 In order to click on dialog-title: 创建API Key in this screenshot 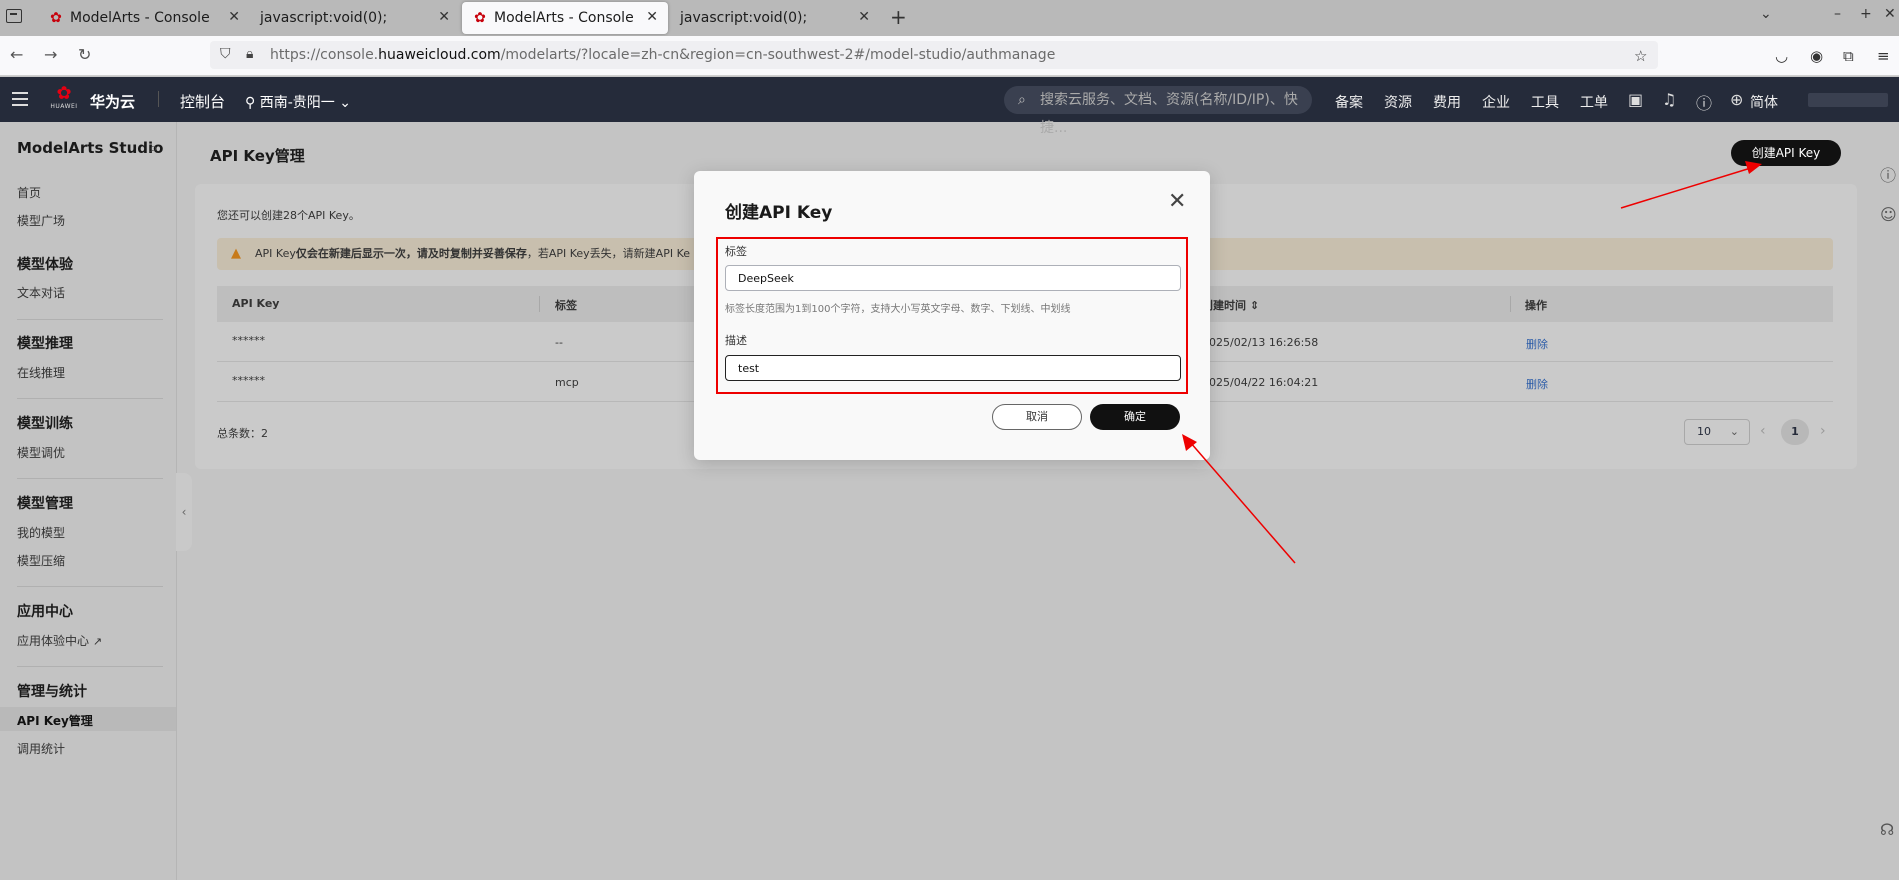, I will do `click(779, 213)`.